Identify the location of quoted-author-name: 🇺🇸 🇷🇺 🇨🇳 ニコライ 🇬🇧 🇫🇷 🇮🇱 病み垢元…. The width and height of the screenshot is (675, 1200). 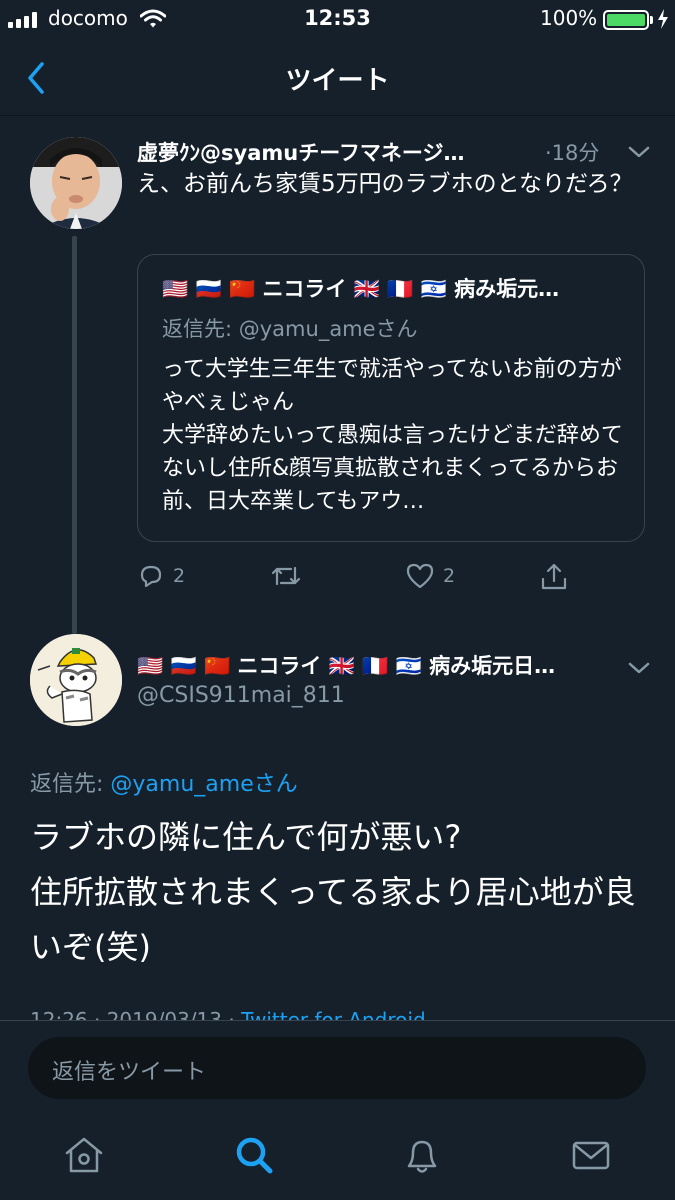
(392, 288).